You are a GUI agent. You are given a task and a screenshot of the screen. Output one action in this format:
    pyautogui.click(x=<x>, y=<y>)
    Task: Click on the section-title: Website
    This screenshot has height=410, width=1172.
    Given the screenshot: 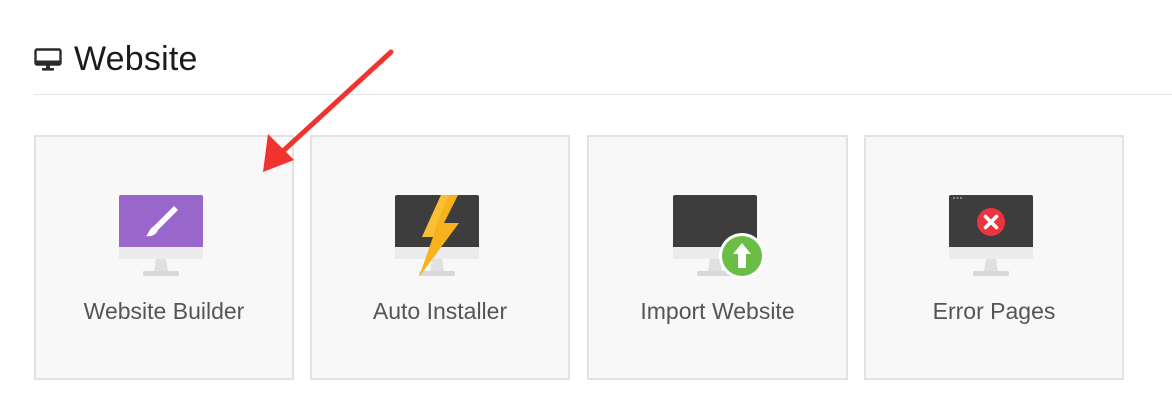 What is the action you would take?
    pyautogui.click(x=136, y=59)
    